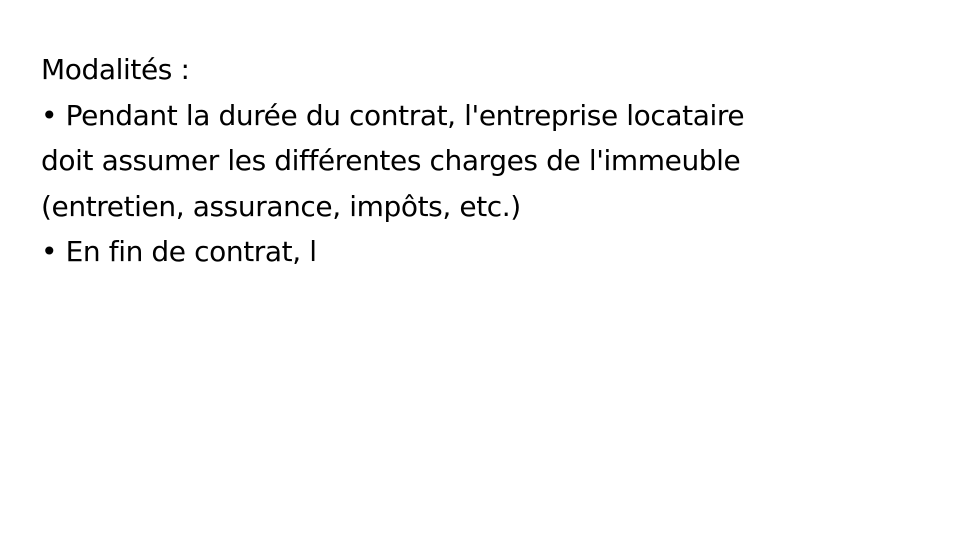 The height and width of the screenshot is (540, 960). Describe the element at coordinates (179, 251) in the screenshot. I see `bullet-2-line-1: • En fin de contrat, l` at that location.